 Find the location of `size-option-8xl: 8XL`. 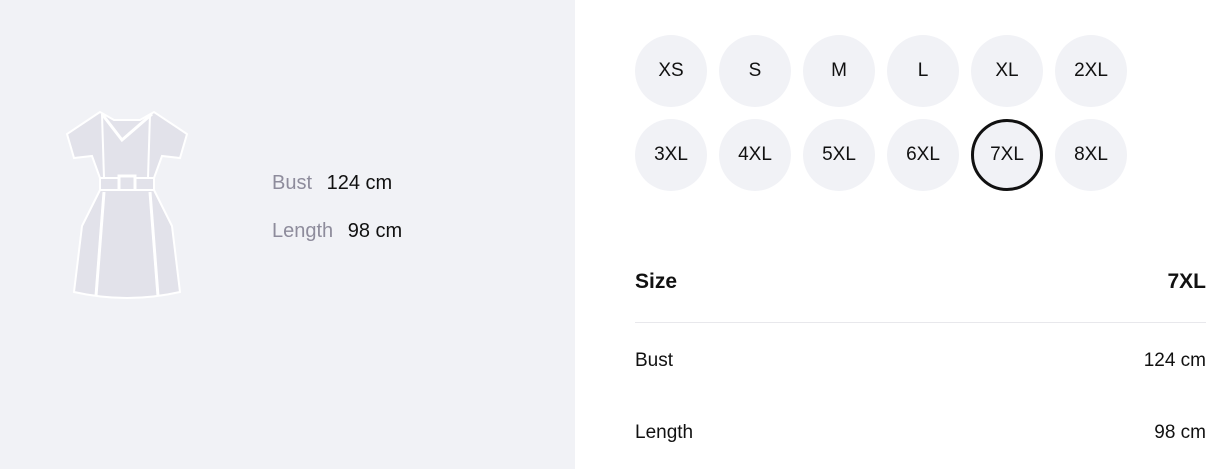

size-option-8xl: 8XL is located at coordinates (1091, 155).